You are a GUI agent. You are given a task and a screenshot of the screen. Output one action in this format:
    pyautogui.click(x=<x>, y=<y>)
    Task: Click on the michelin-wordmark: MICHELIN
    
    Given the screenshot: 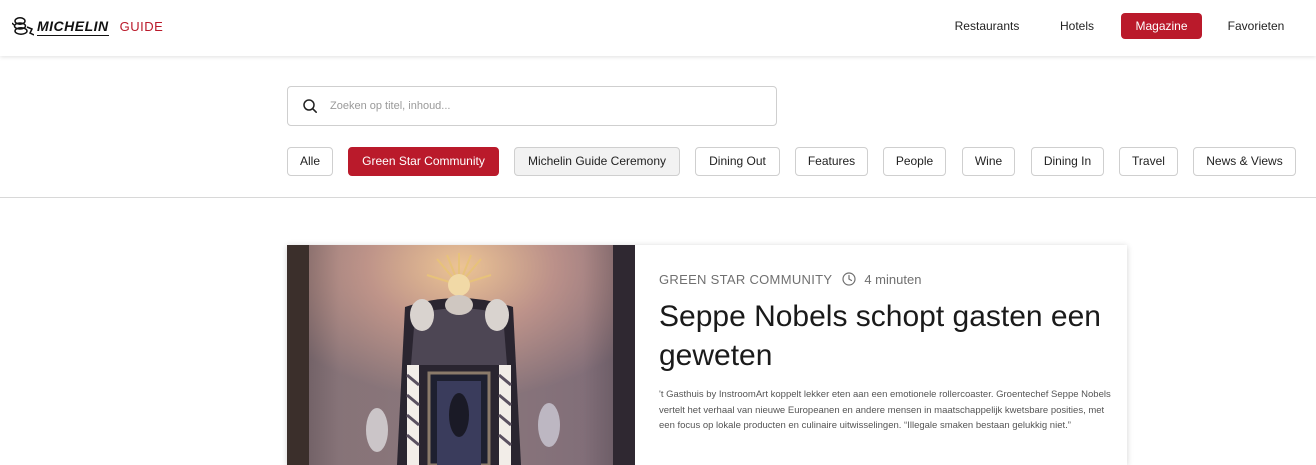 What is the action you would take?
    pyautogui.click(x=73, y=27)
    